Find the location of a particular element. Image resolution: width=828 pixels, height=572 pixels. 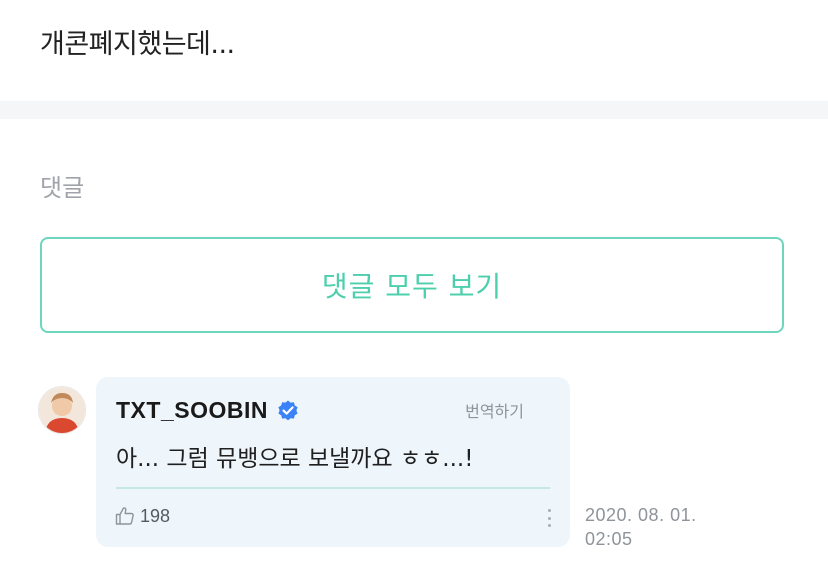

translate-button: 번역하기 is located at coordinates (494, 410).